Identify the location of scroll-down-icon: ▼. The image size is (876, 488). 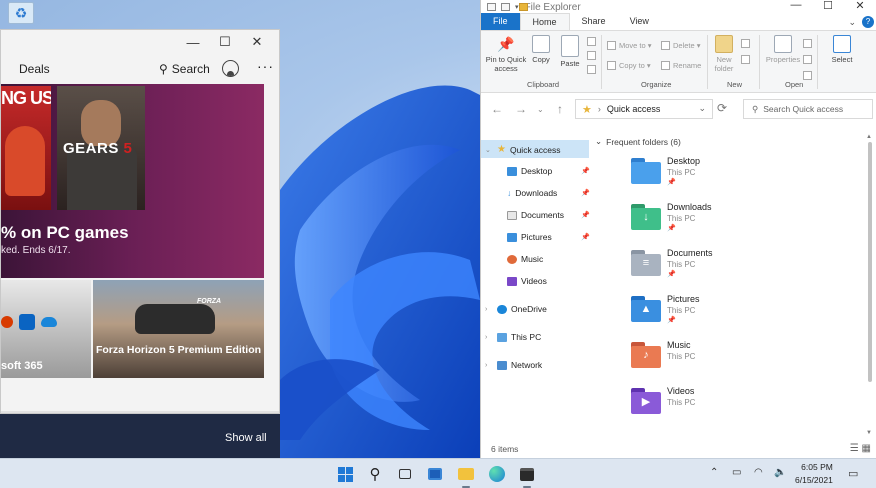
(869, 433).